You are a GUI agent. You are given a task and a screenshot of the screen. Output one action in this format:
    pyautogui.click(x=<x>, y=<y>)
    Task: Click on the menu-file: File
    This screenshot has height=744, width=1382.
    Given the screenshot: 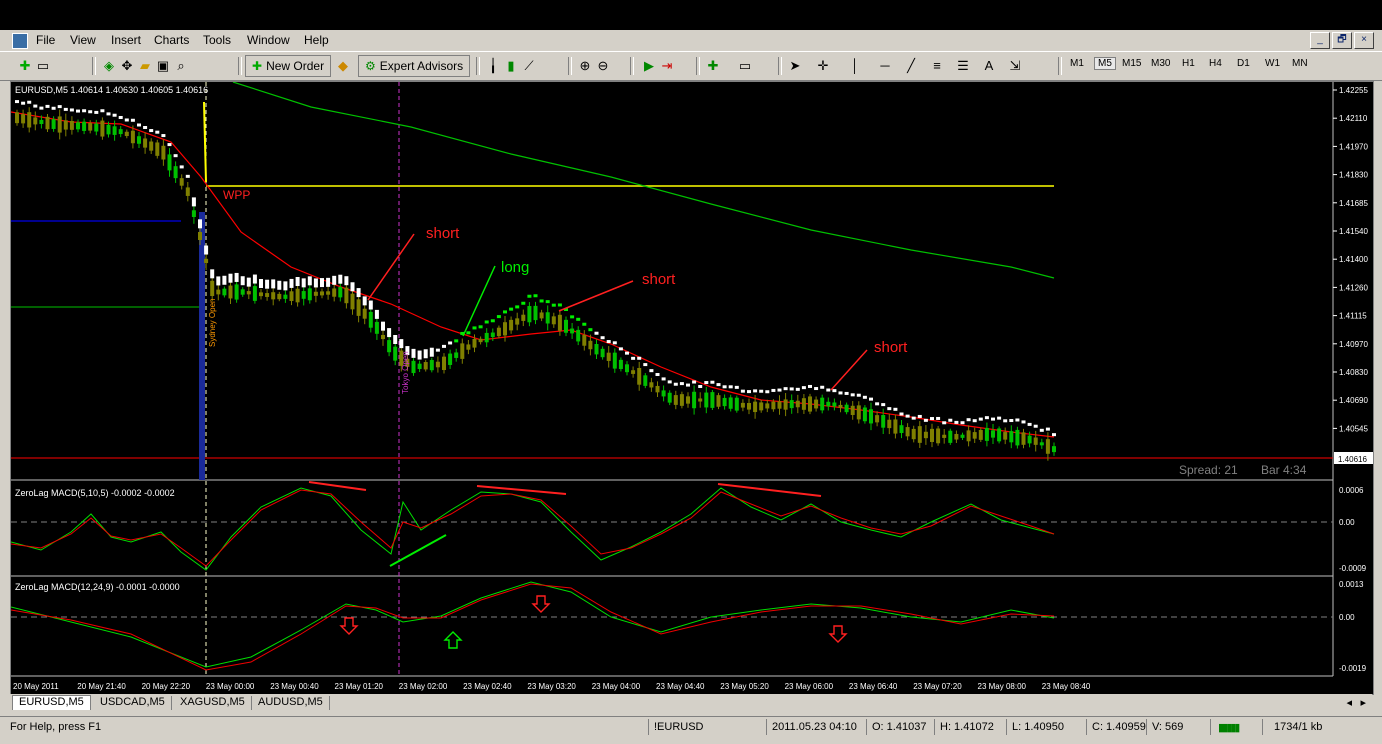 What is the action you would take?
    pyautogui.click(x=45, y=40)
    